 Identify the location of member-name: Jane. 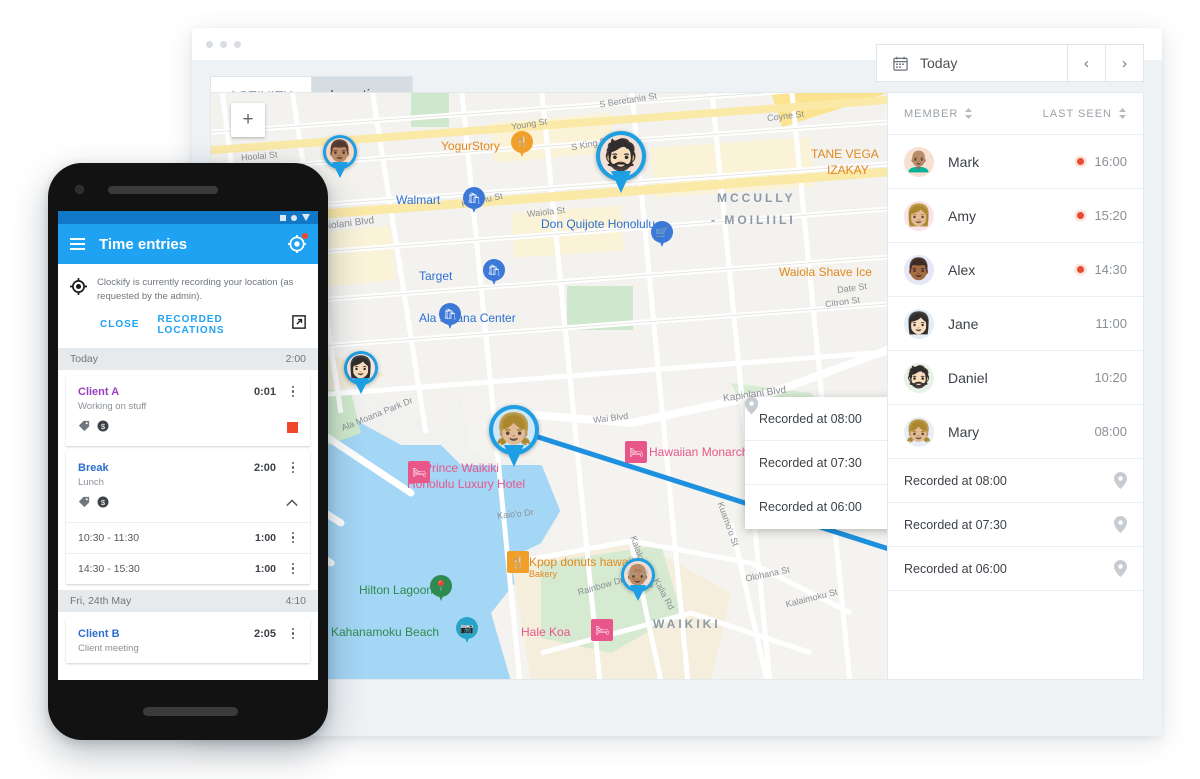
(963, 323).